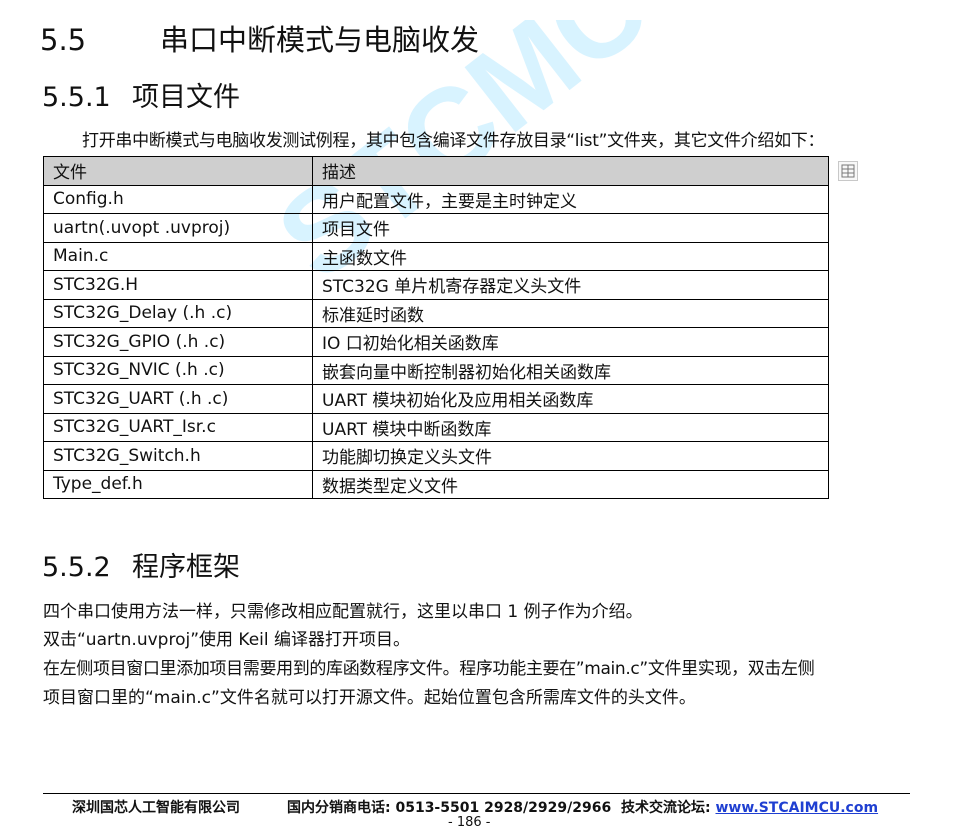 This screenshot has height=830, width=955. I want to click on description-cell: 功能脚切换定义头文件, so click(570, 456).